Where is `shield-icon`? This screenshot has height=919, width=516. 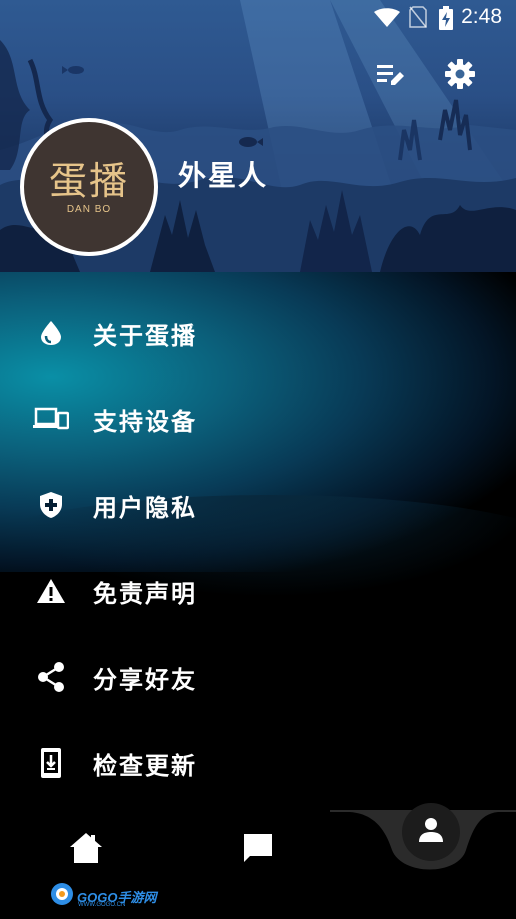 shield-icon is located at coordinates (51, 505).